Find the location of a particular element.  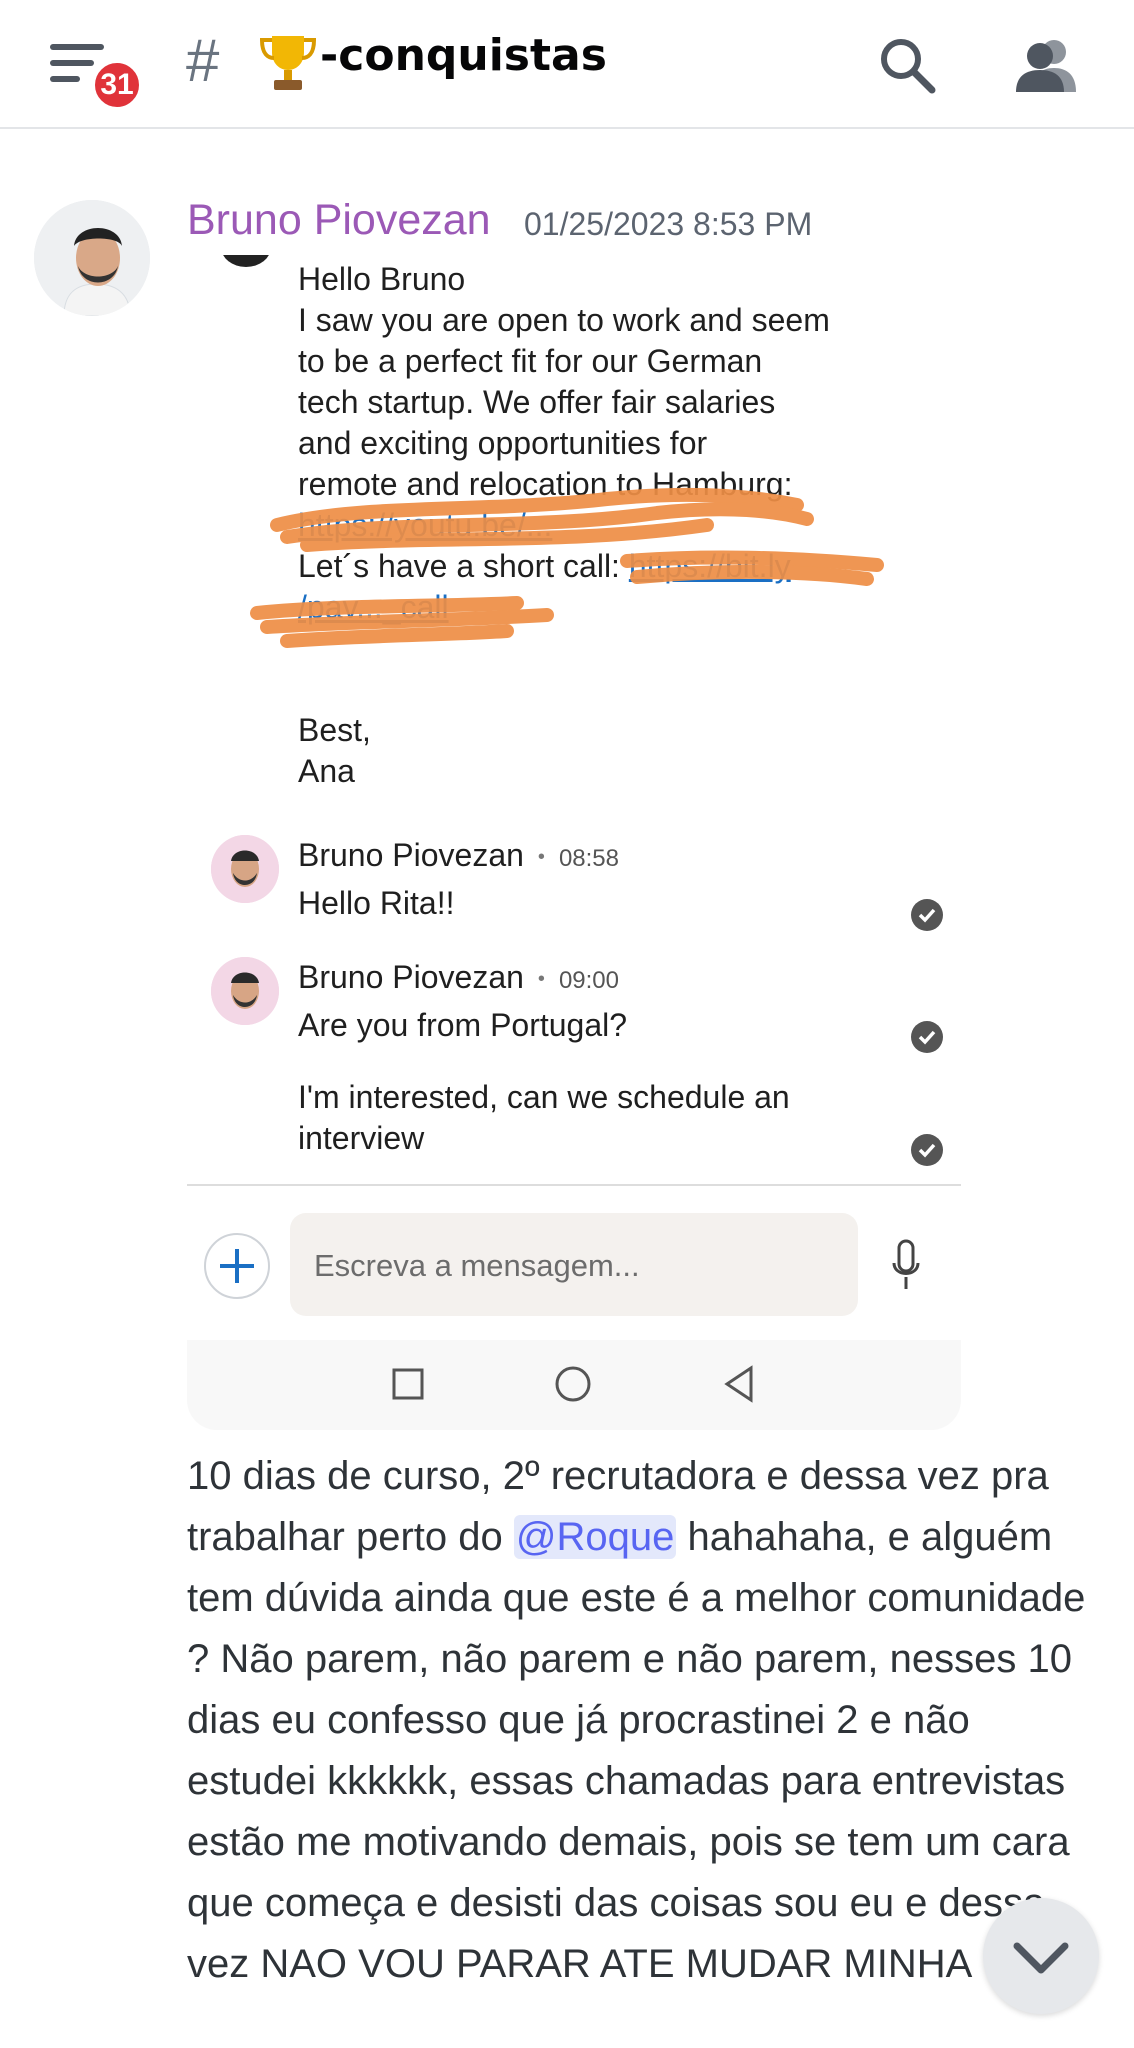

nav-buttons is located at coordinates (572, 1384).